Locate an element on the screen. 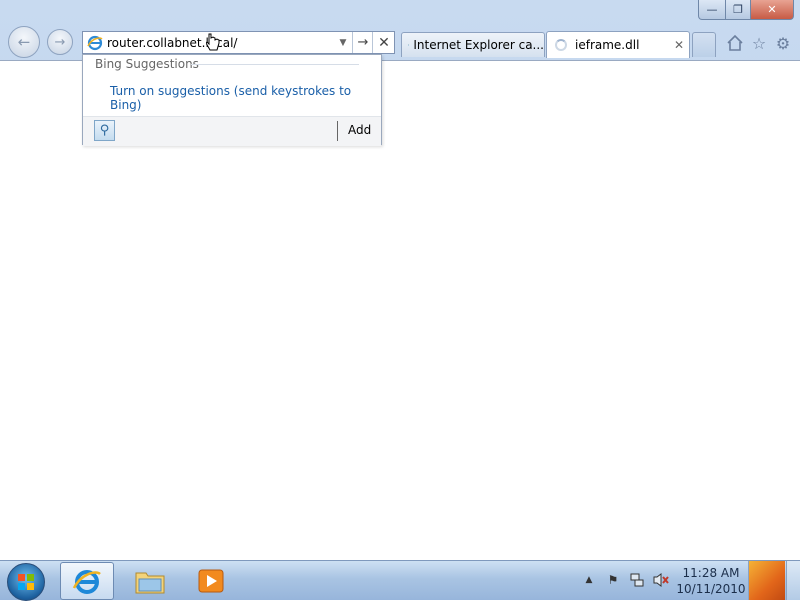  back-arrow-icon: ← is located at coordinates (24, 42).